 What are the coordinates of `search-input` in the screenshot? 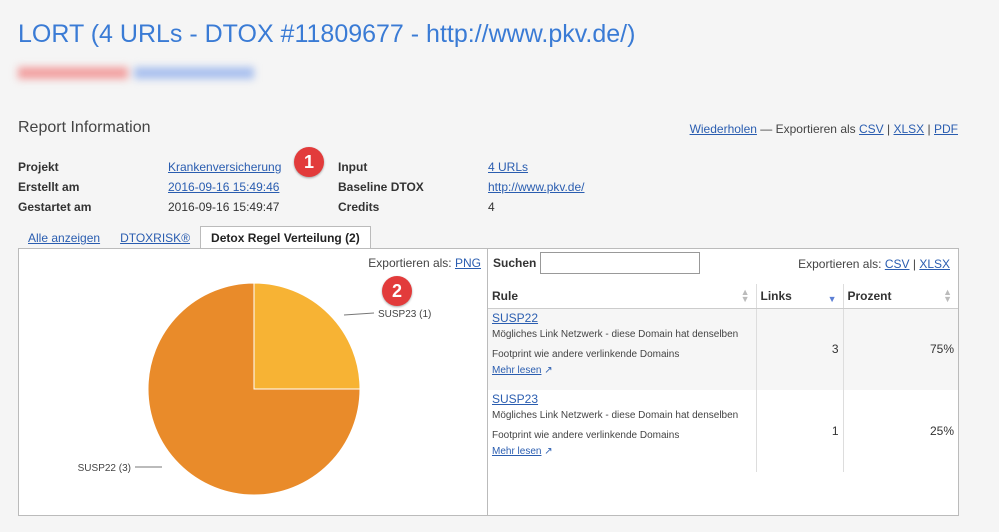 It's located at (620, 263).